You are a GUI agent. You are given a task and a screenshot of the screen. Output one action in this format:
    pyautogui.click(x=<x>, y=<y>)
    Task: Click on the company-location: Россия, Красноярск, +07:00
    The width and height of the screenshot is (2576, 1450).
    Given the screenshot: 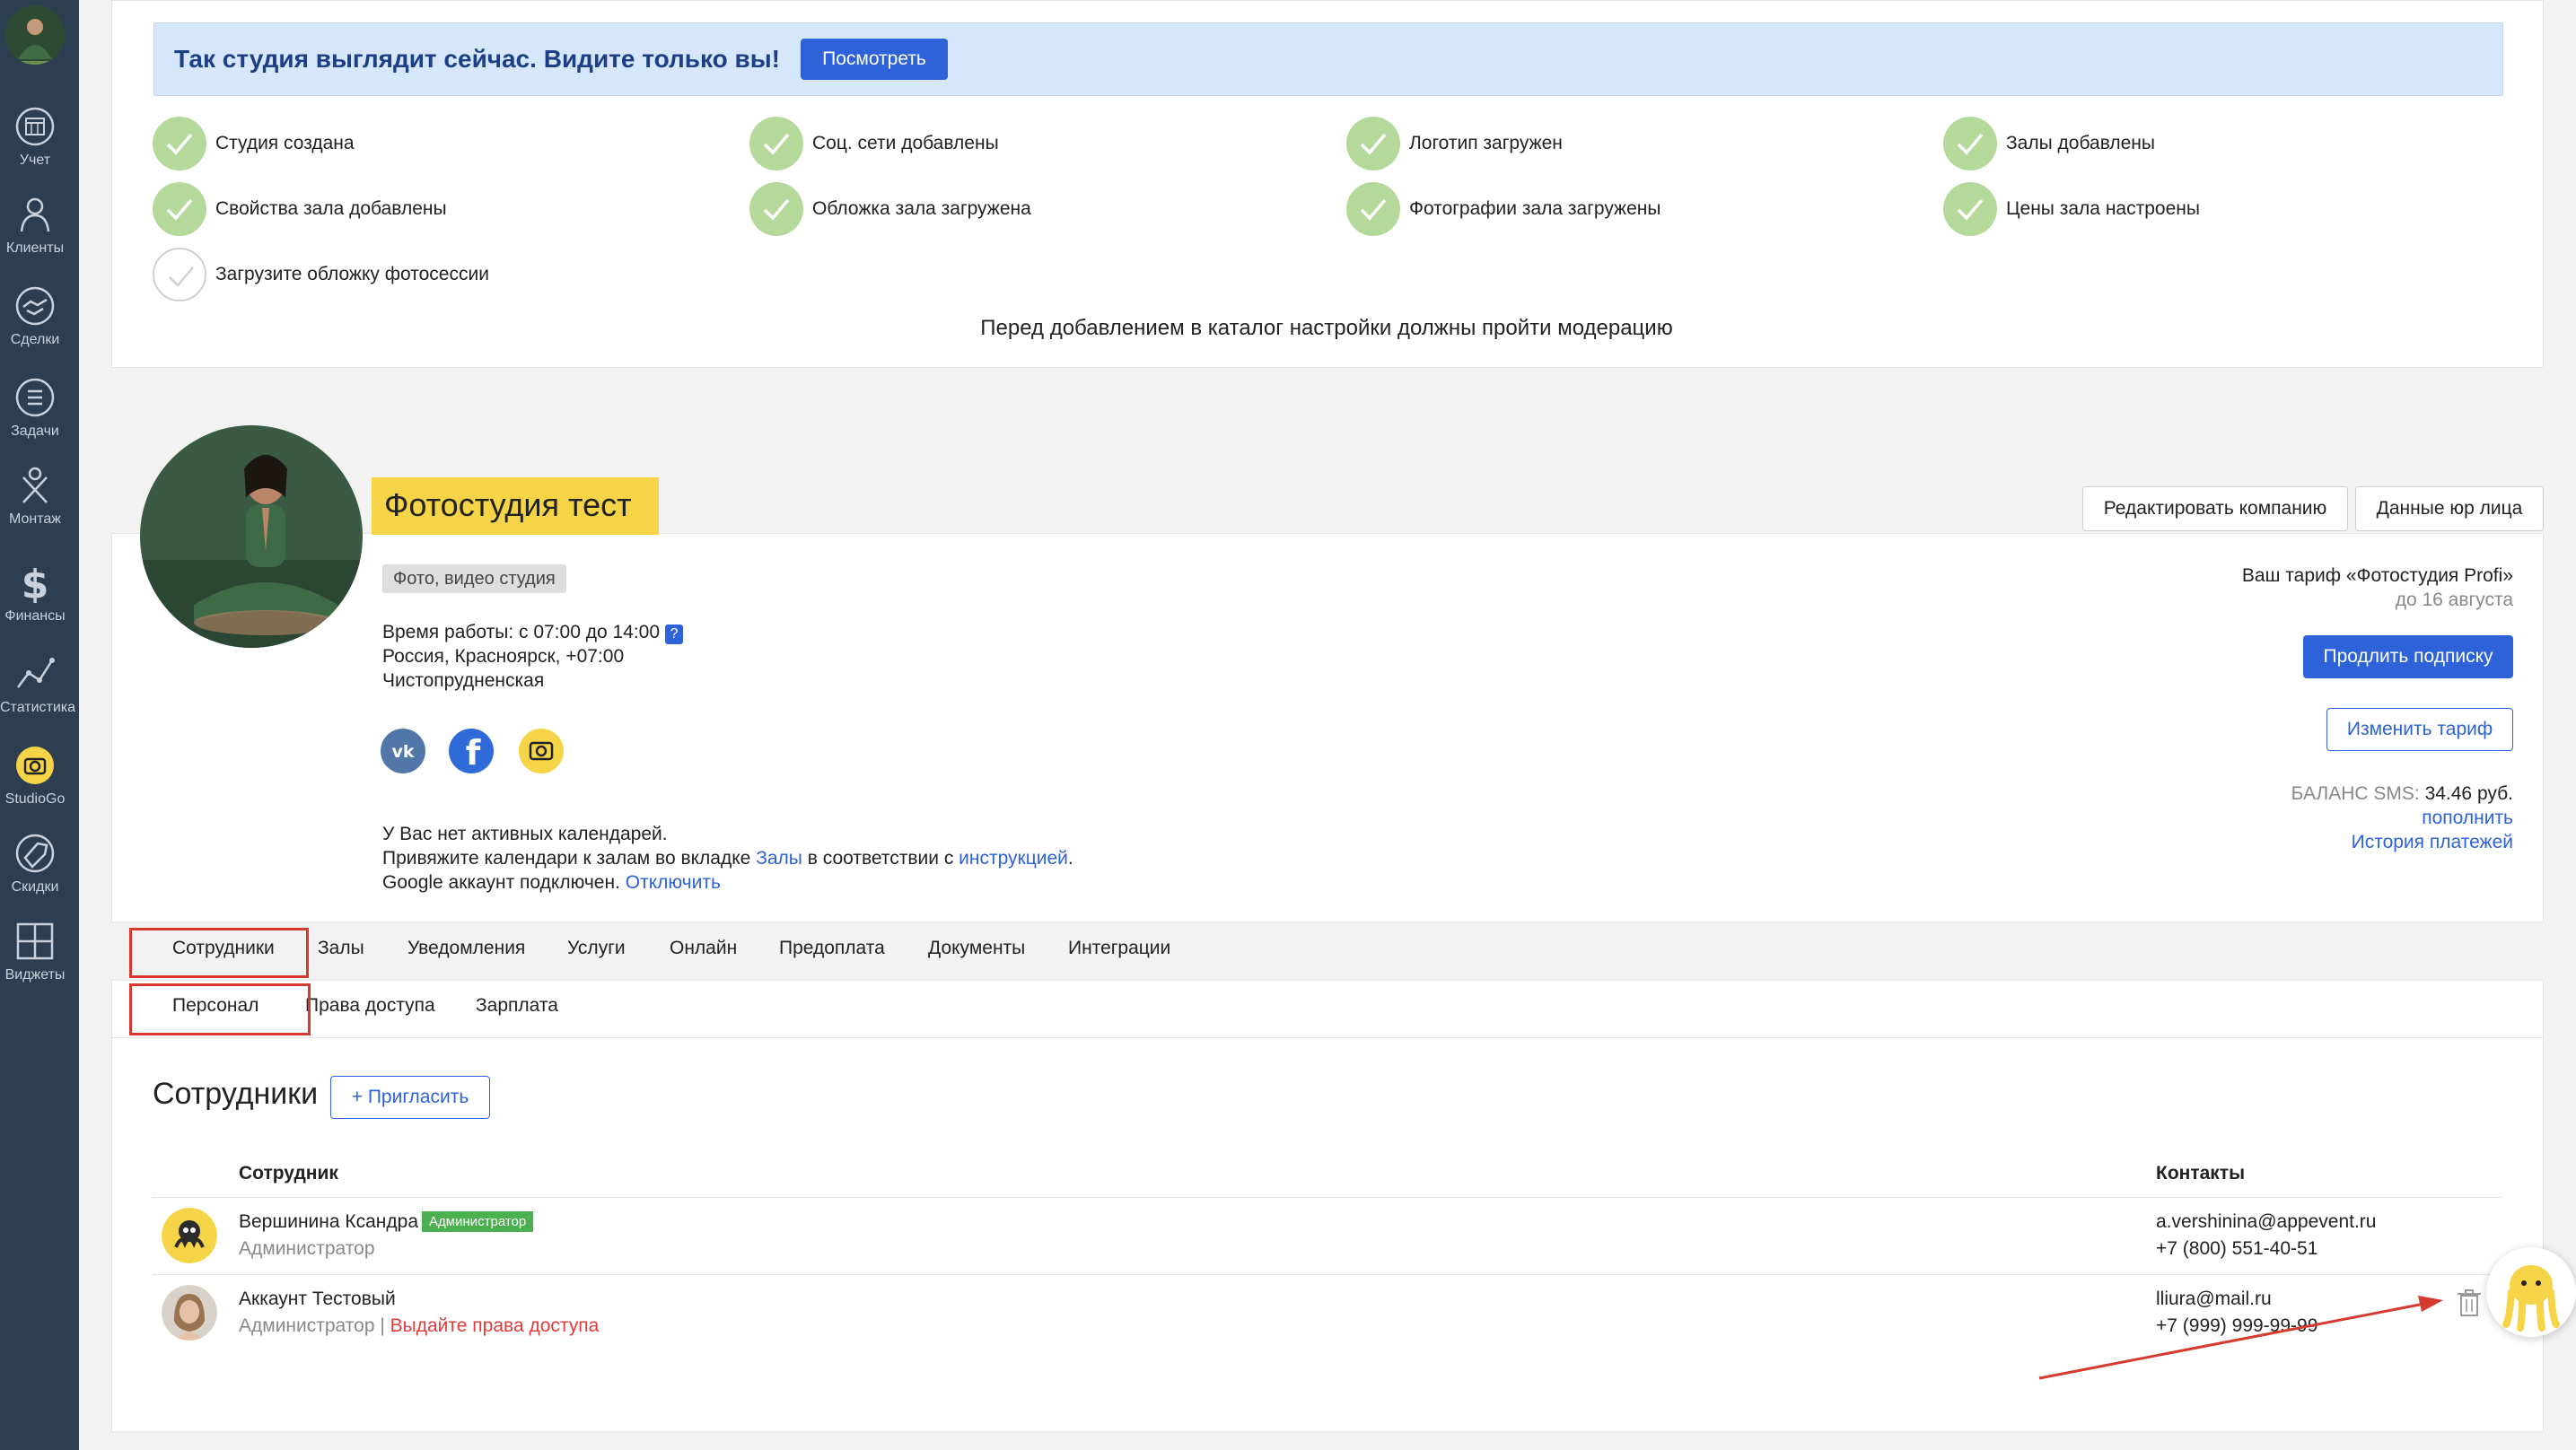 What is the action you would take?
    pyautogui.click(x=504, y=656)
    